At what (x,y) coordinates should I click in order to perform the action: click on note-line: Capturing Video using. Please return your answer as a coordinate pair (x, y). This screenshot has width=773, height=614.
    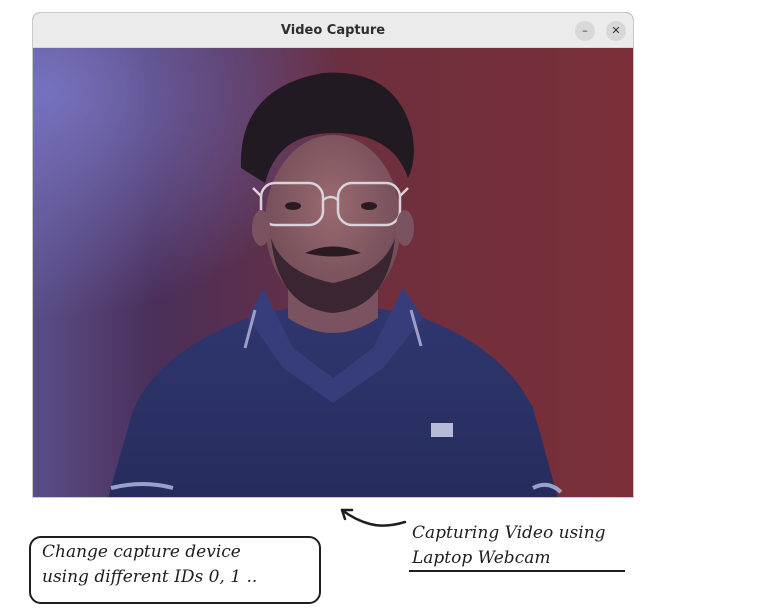
    Looking at the image, I should click on (509, 533).